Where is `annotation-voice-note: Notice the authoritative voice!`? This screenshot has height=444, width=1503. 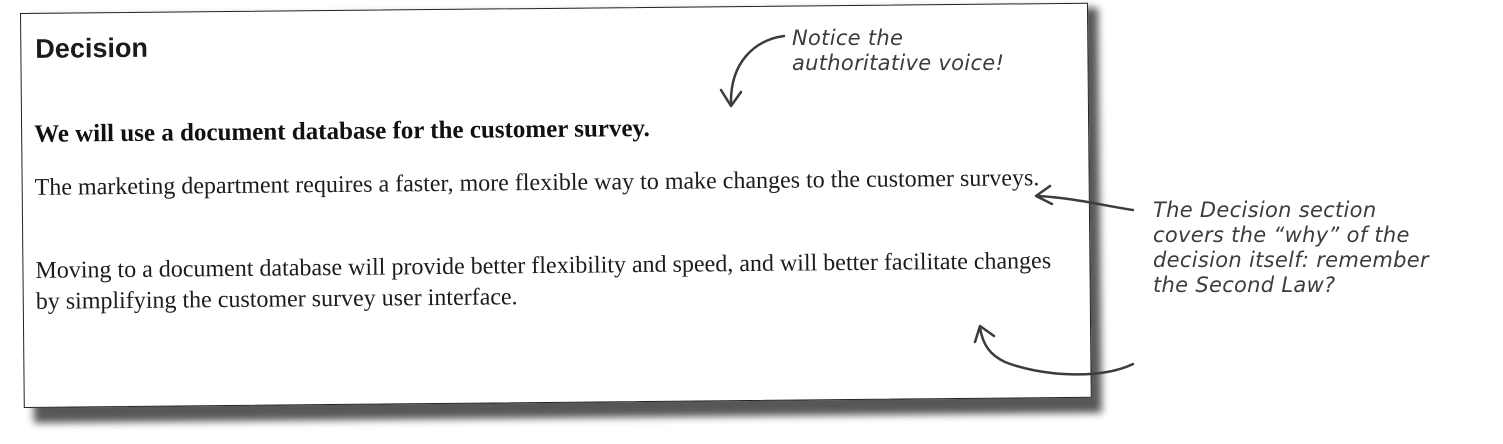
annotation-voice-note: Notice the authoritative voice! is located at coordinates (898, 50).